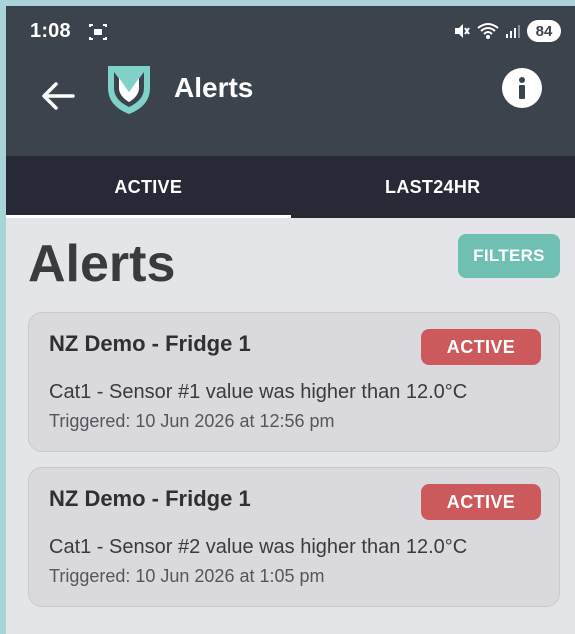 The image size is (575, 634). I want to click on status-time: 1:08, so click(50, 31).